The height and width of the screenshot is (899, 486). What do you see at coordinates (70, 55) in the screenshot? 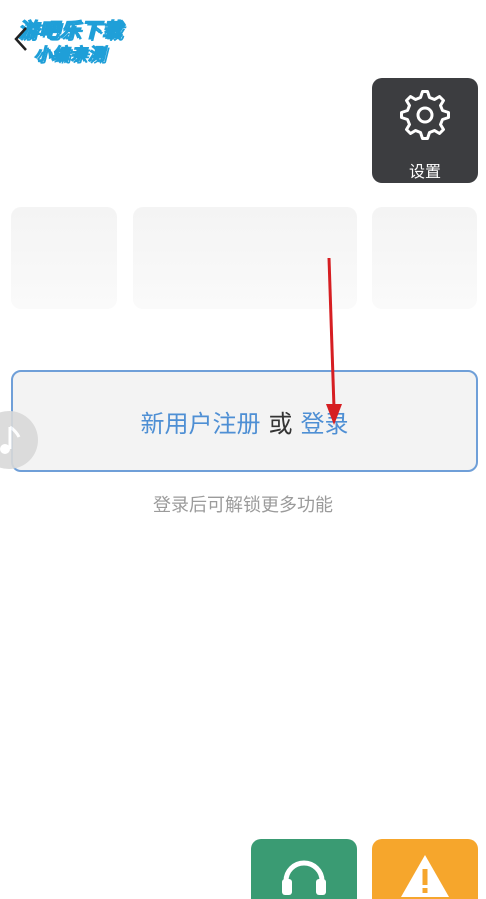
I see `watermark-line2: 小编亲测` at bounding box center [70, 55].